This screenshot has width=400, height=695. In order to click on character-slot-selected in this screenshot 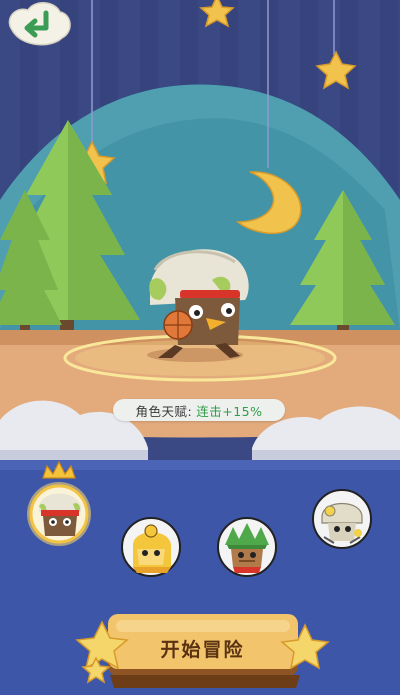, I will do `click(59, 506)`.